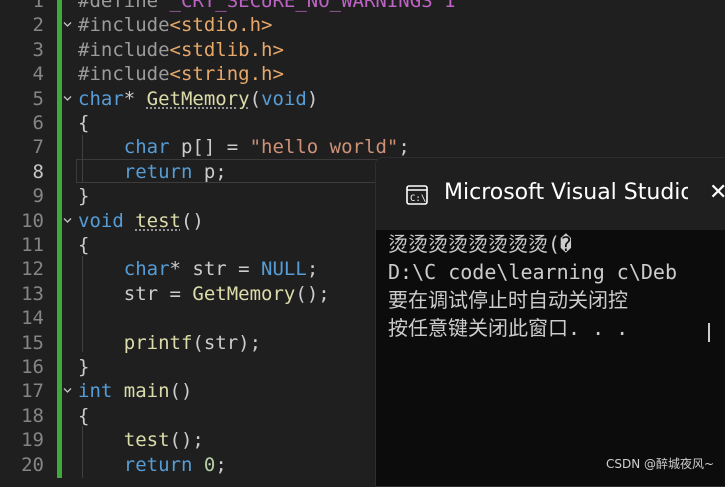  I want to click on code-line: 1 #define _CRT_SECURE_NO_WARNINGS 1, so click(362, 6).